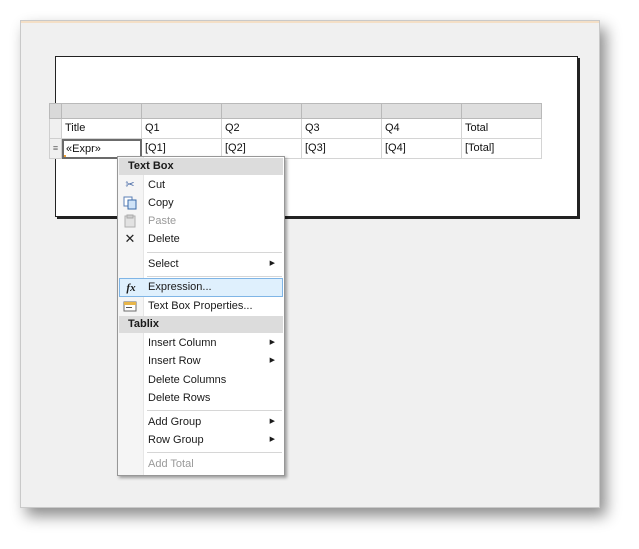  Describe the element at coordinates (157, 185) in the screenshot. I see `menu-item-cut-label: Cut` at that location.